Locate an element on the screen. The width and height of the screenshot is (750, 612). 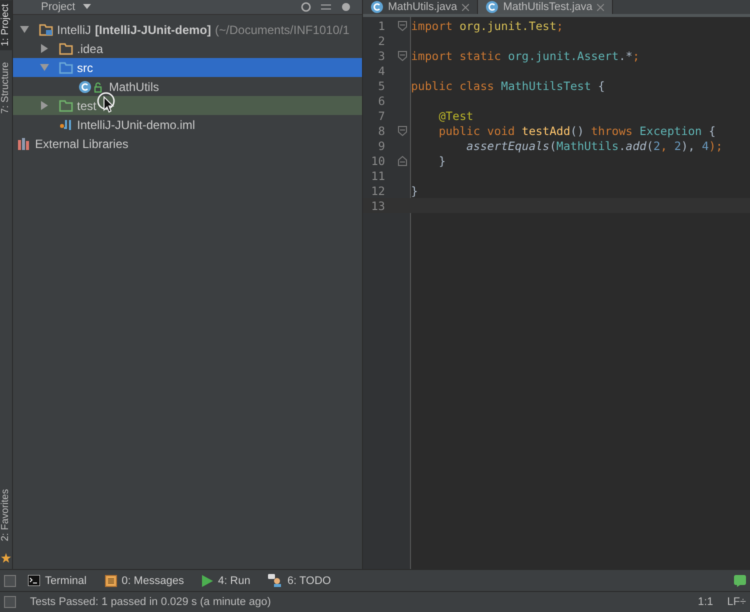
caret-icon is located at coordinates (87, 7).